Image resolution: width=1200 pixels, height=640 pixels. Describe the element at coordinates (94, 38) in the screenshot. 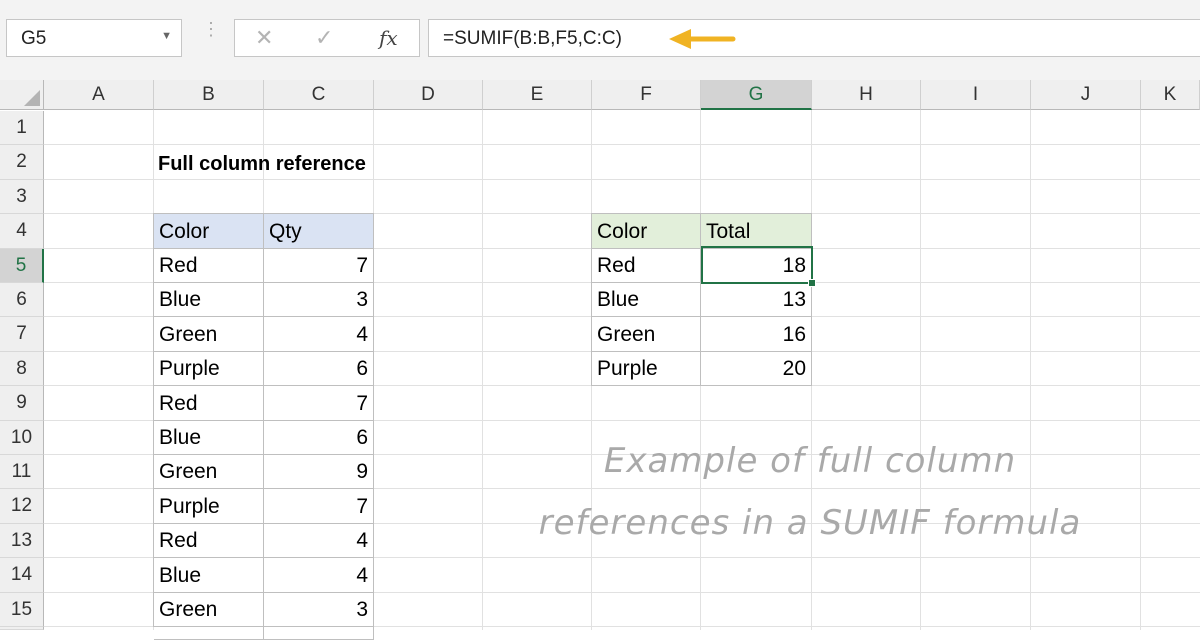

I see `name-box: G5 ▼` at that location.